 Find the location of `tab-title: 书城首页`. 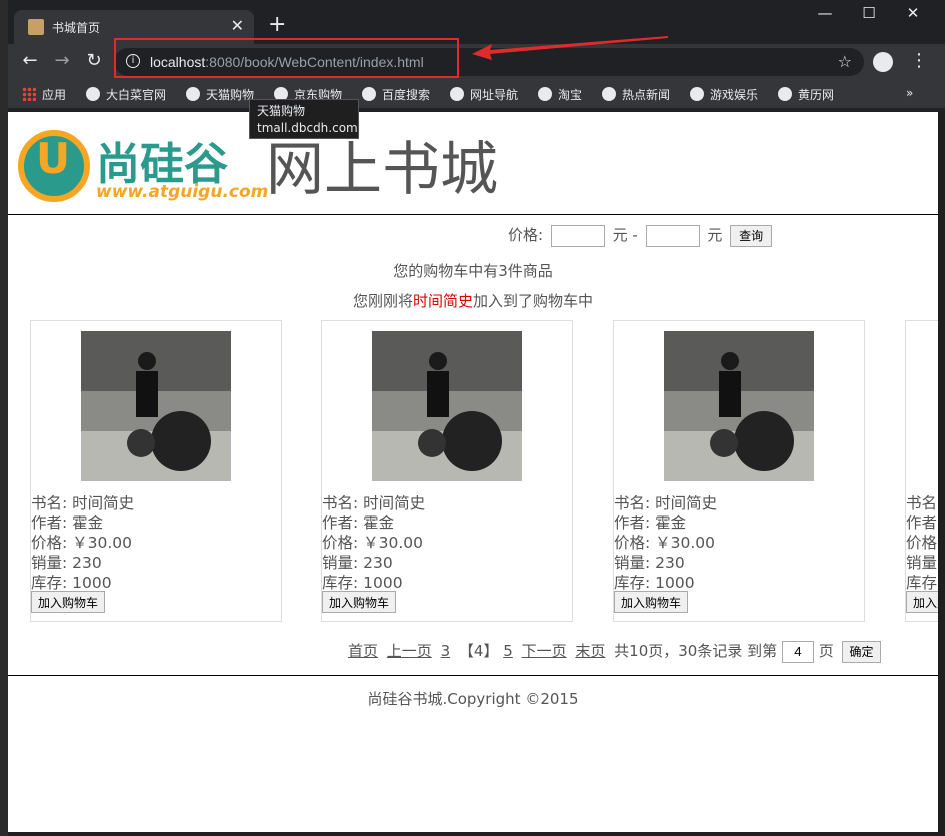

tab-title: 书城首页 is located at coordinates (76, 28).